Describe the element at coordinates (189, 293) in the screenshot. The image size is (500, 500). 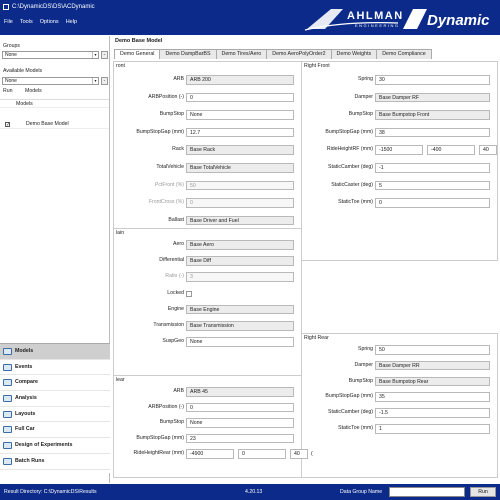
I see `locked-checkbox` at that location.